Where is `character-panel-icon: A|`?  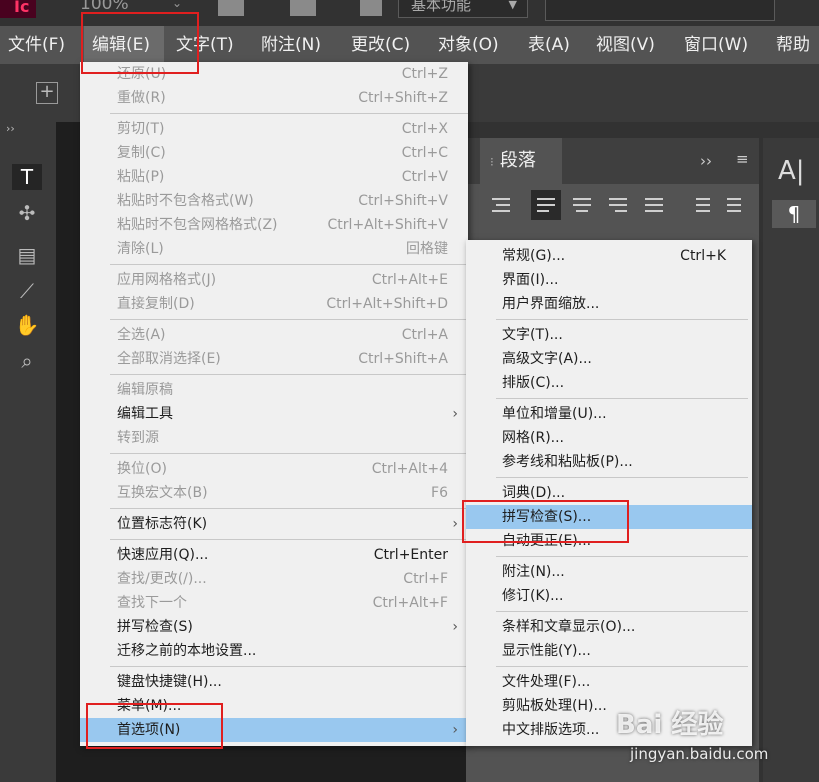
character-panel-icon: A| is located at coordinates (791, 171).